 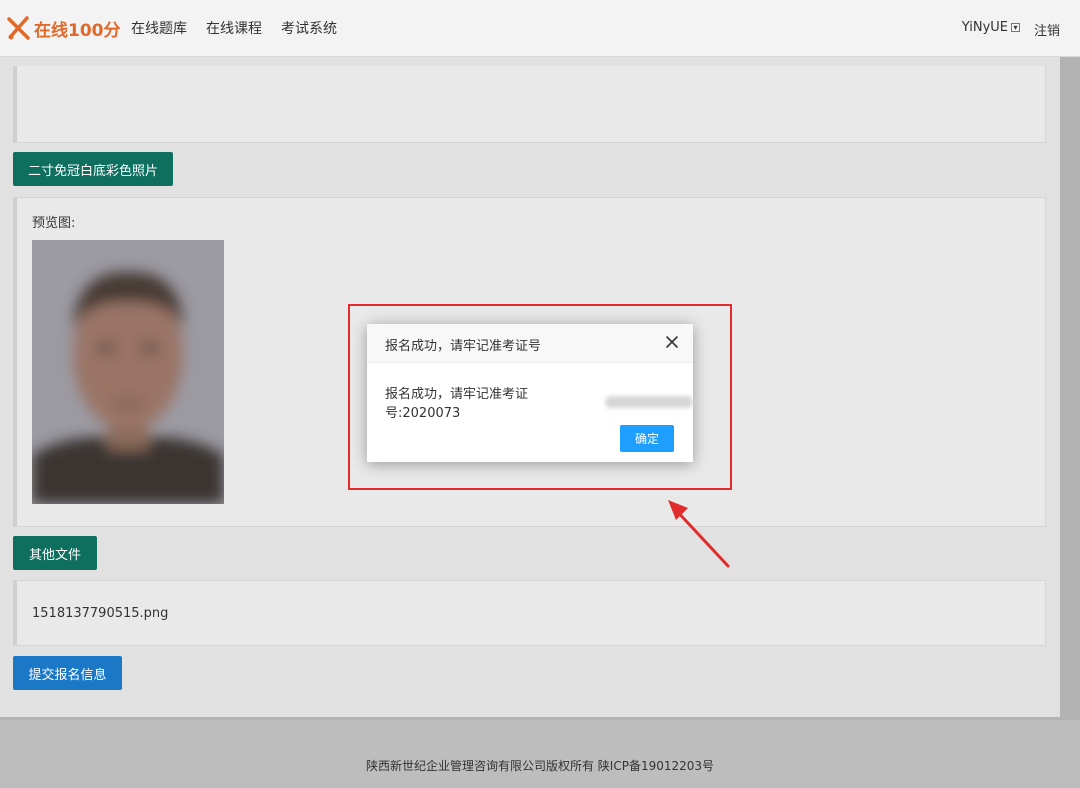 I want to click on dialog-message-text: 报名成功，请牢记准考证号:2020073, so click(x=457, y=404).